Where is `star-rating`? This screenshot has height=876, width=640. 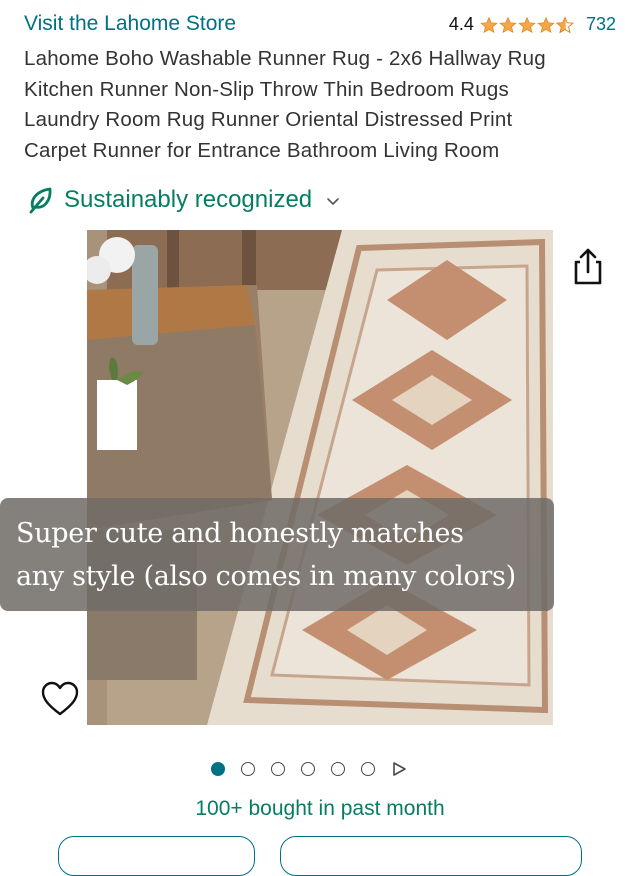
star-rating is located at coordinates (527, 24).